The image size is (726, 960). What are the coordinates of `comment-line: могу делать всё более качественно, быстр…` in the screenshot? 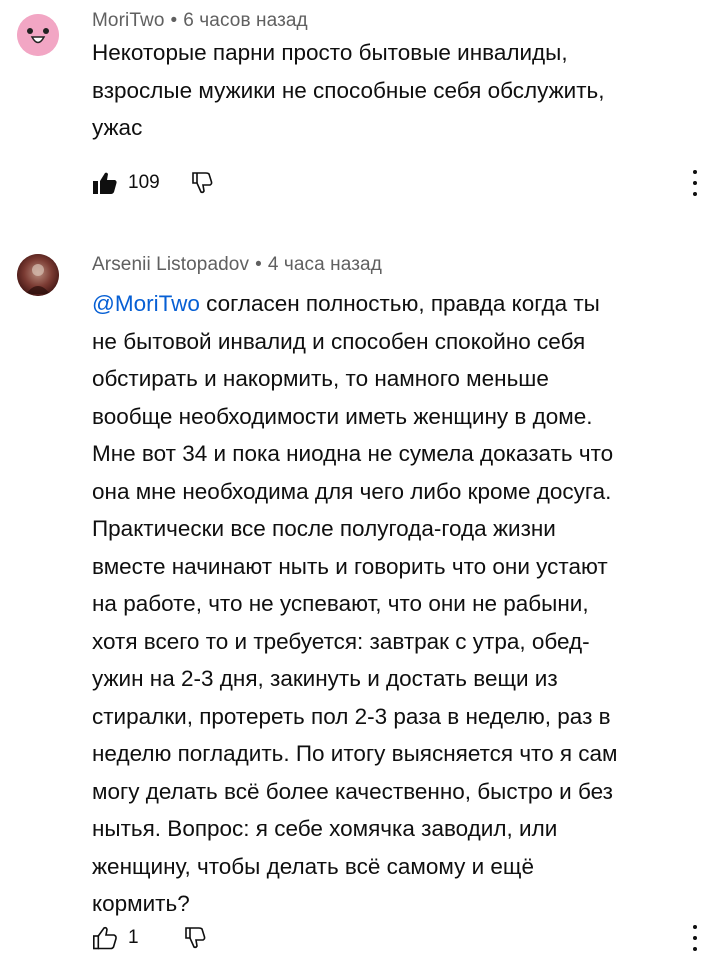 It's located at (352, 791).